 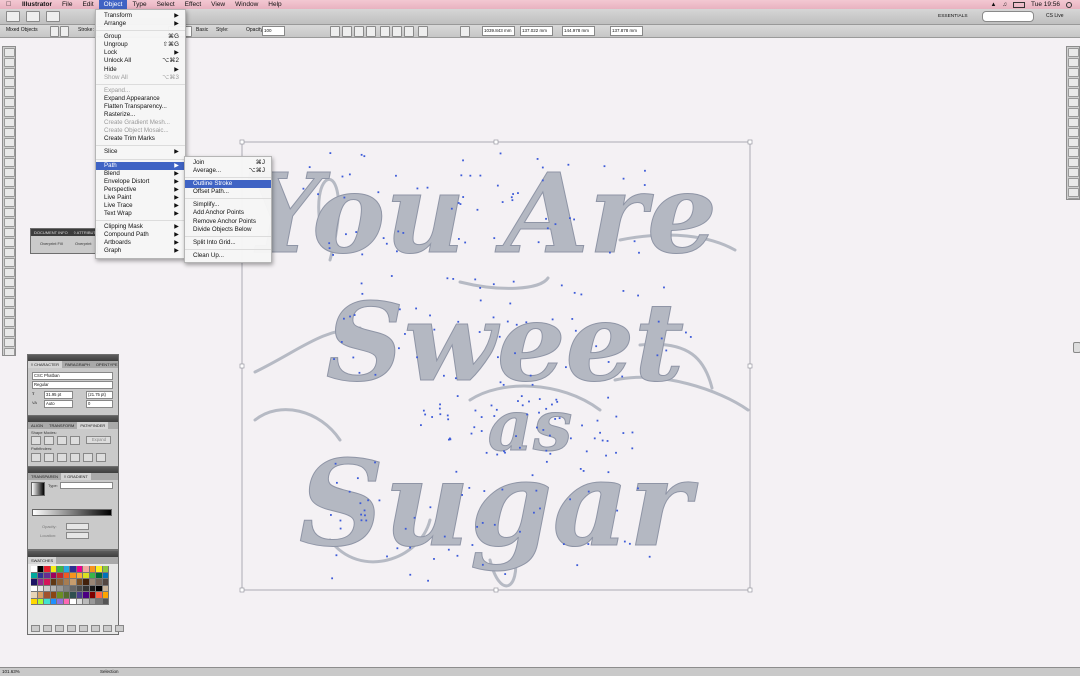 I want to click on overprint-stroke-checkbox: Overprint, so click(x=83, y=243).